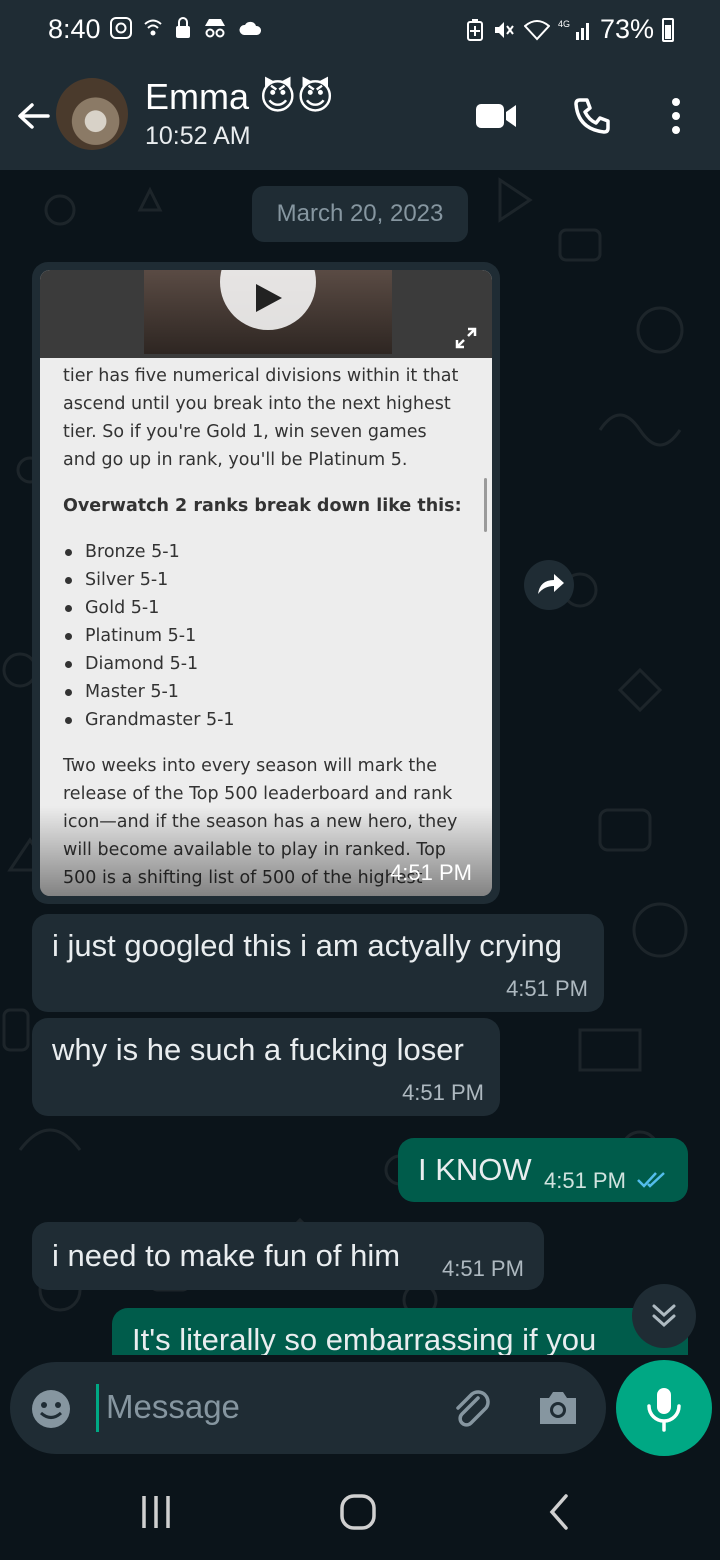 The height and width of the screenshot is (1560, 720). What do you see at coordinates (471, 1409) in the screenshot?
I see `attach-icon` at bounding box center [471, 1409].